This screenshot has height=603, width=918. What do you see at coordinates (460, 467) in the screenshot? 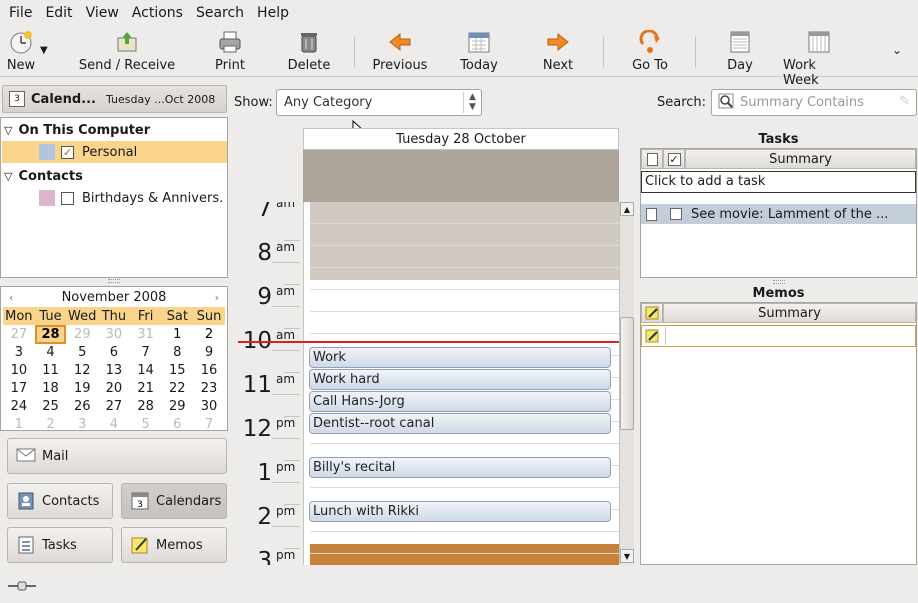
I see `event-billys-recital: Billy's recital` at bounding box center [460, 467].